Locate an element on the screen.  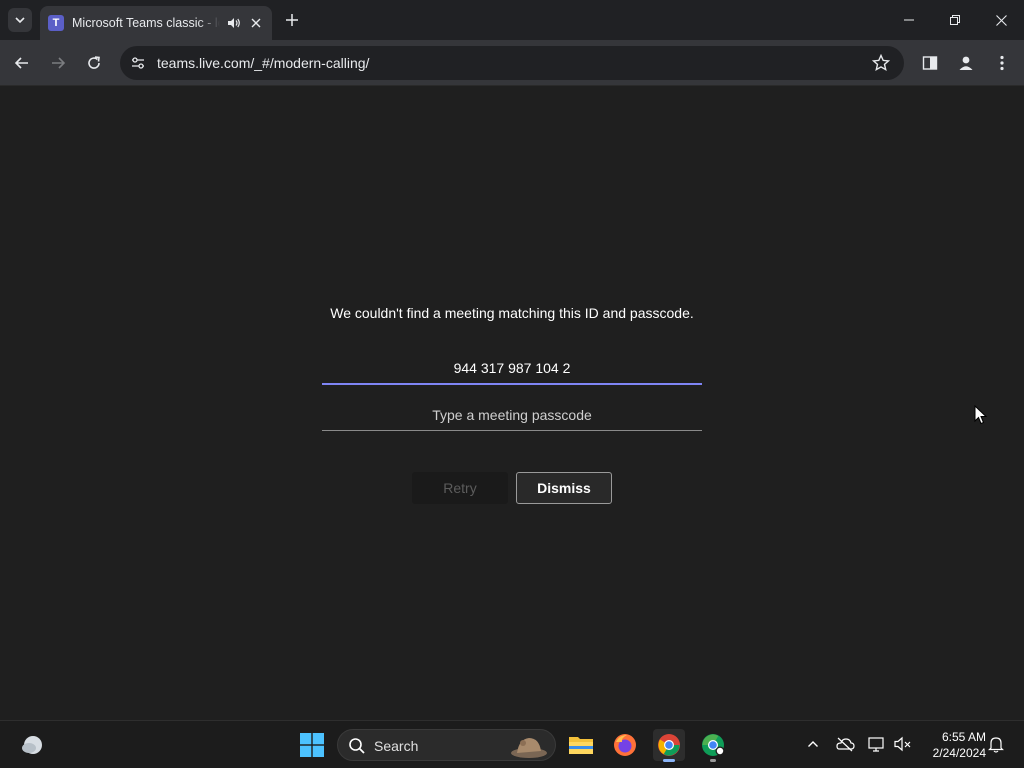
forward-button is located at coordinates (58, 63).